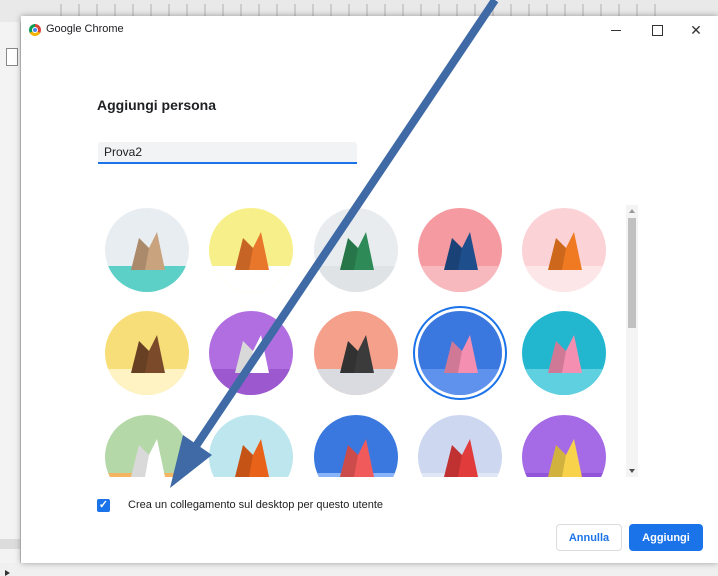 This screenshot has height=576, width=718. I want to click on dialog-heading: Aggiungi persona, so click(156, 105).